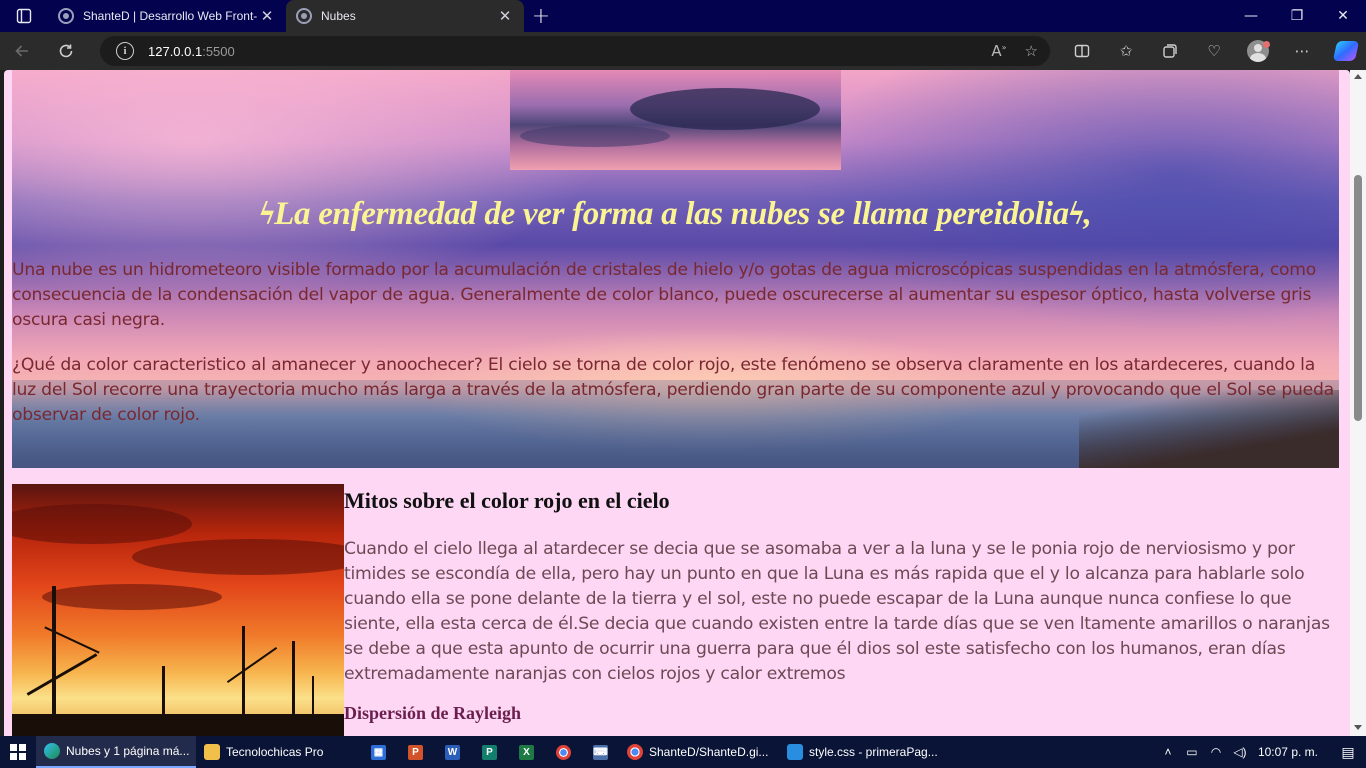 The width and height of the screenshot is (1366, 768). I want to click on excel-icon: X, so click(526, 752).